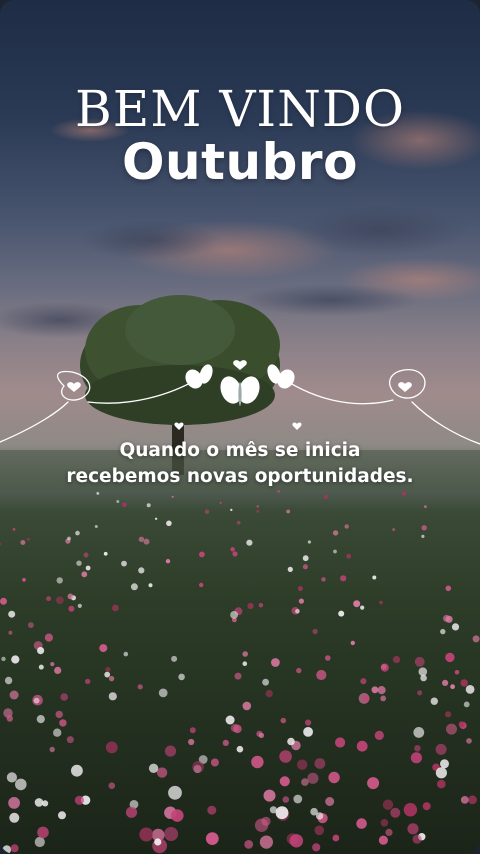 This screenshot has height=854, width=480. I want to click on caption-line-1: Quando o mês se inicia, so click(240, 450).